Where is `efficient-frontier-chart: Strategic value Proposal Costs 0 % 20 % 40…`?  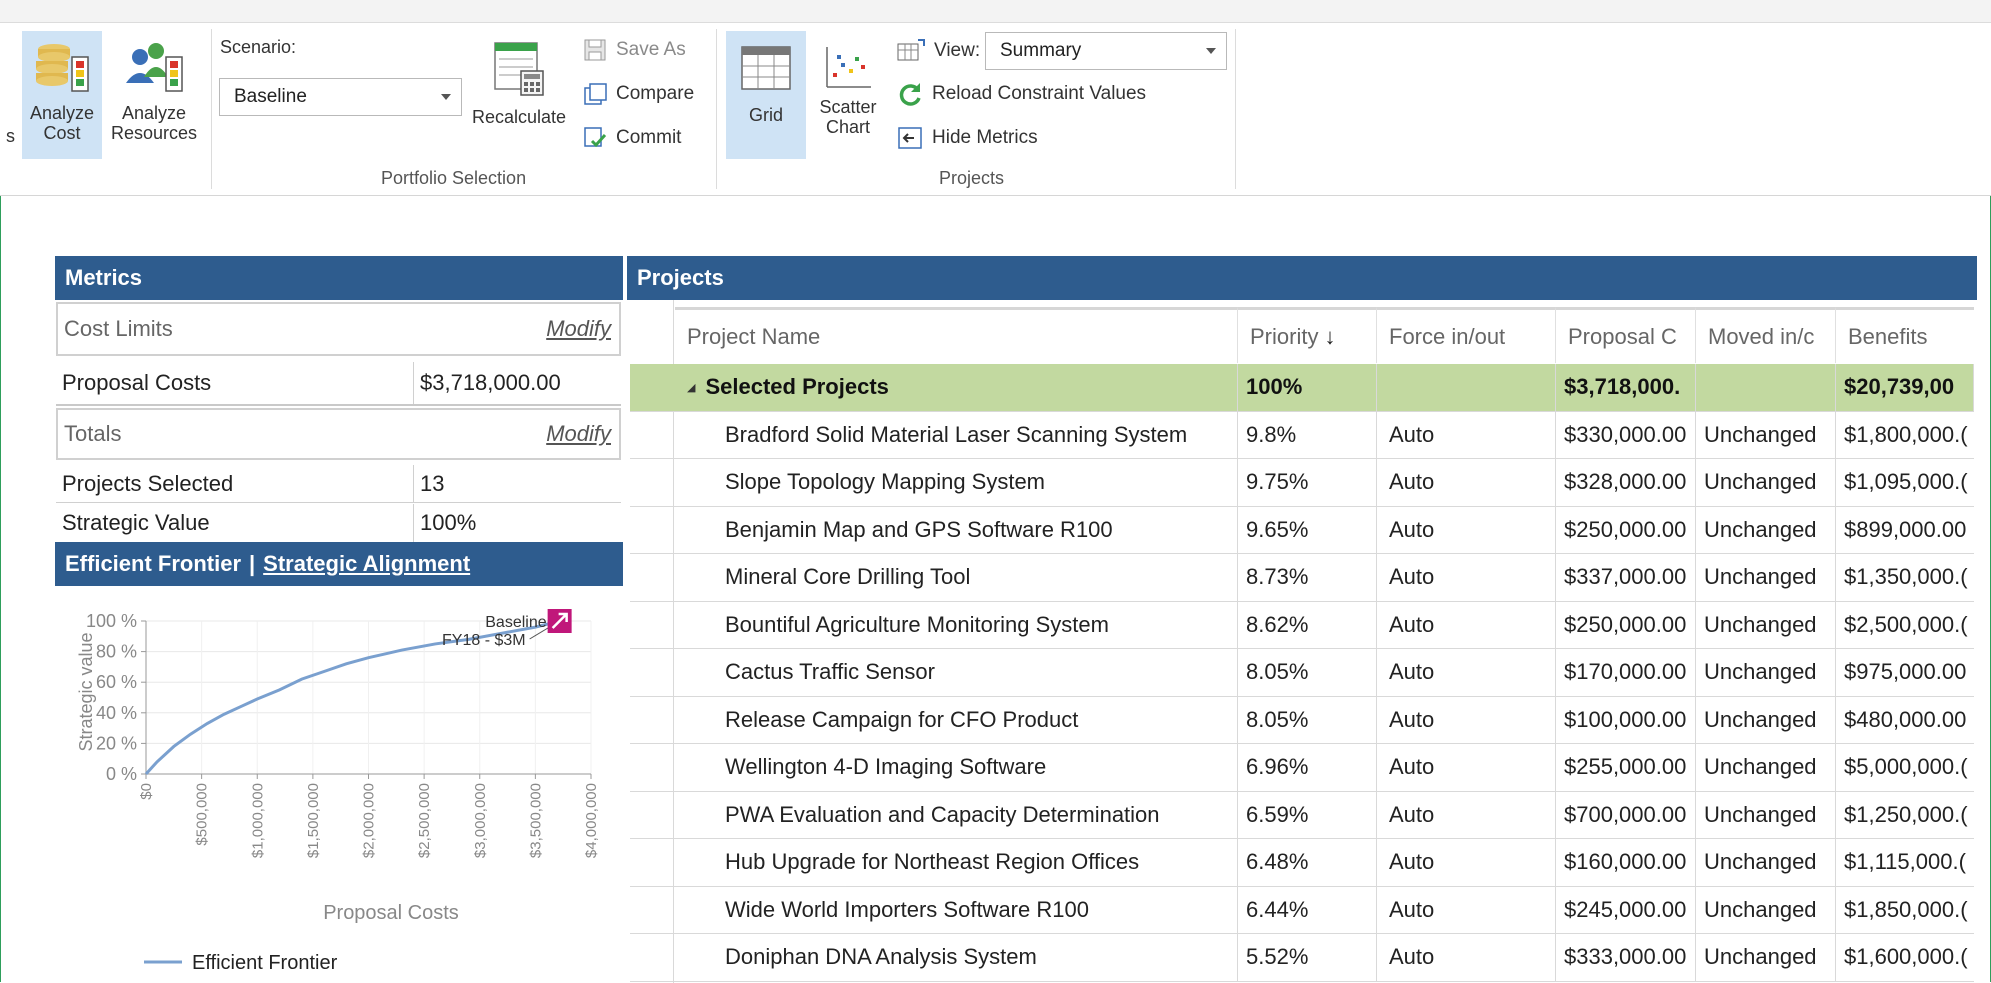
efficient-frontier-chart: Strategic value Proposal Costs 0 % 20 % 40… is located at coordinates (338, 791).